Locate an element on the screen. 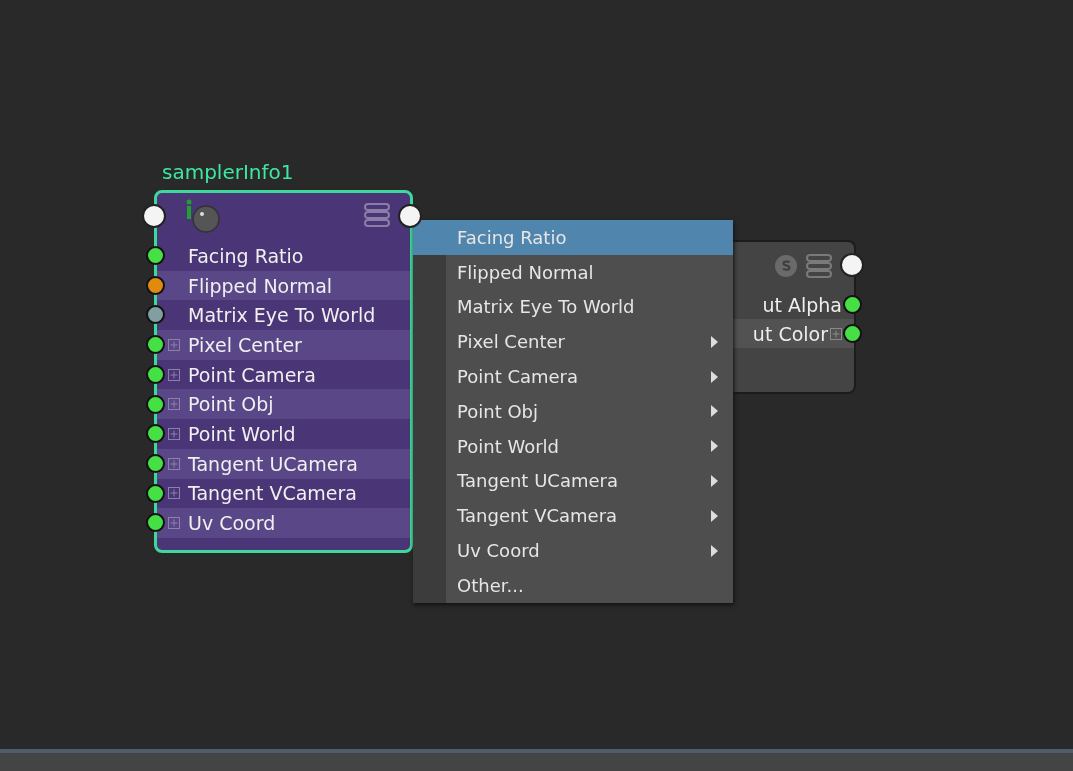  attribute-label: Tangent VCamera is located at coordinates (272, 493).